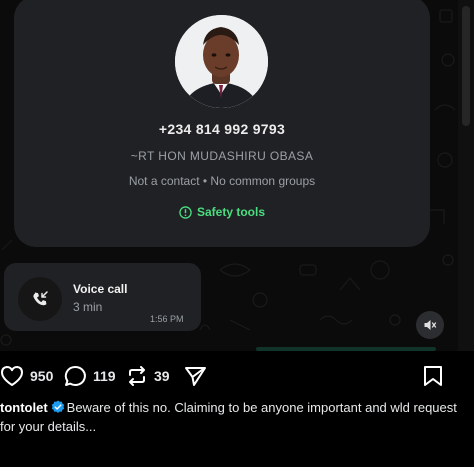 This screenshot has width=474, height=467. Describe the element at coordinates (222, 181) in the screenshot. I see `contact-status: Not a contact • No common groups` at that location.